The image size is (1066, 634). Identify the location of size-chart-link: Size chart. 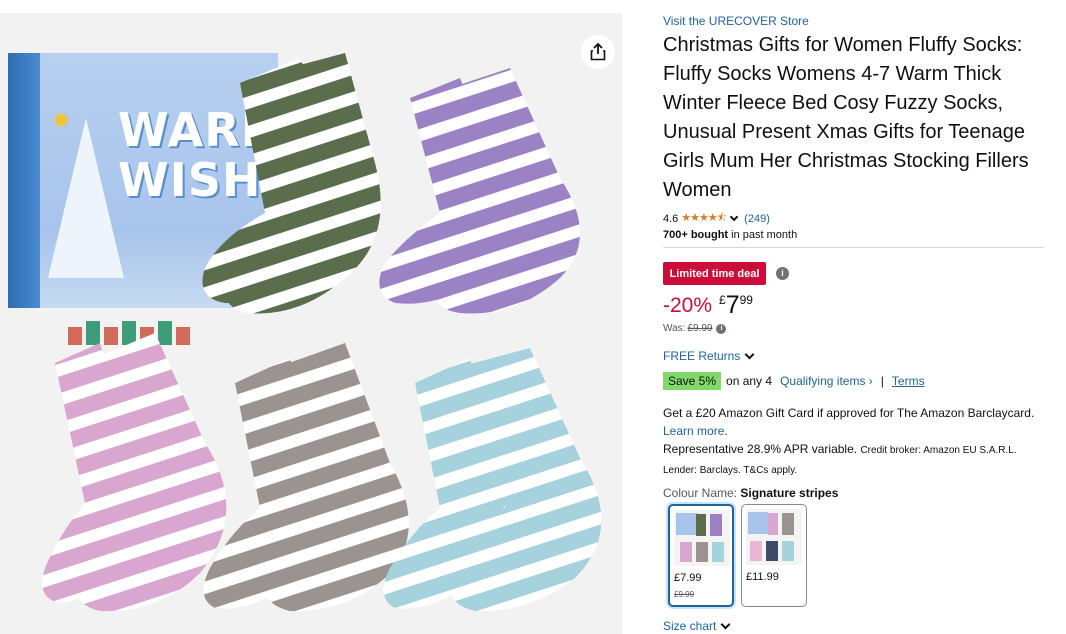
(697, 626).